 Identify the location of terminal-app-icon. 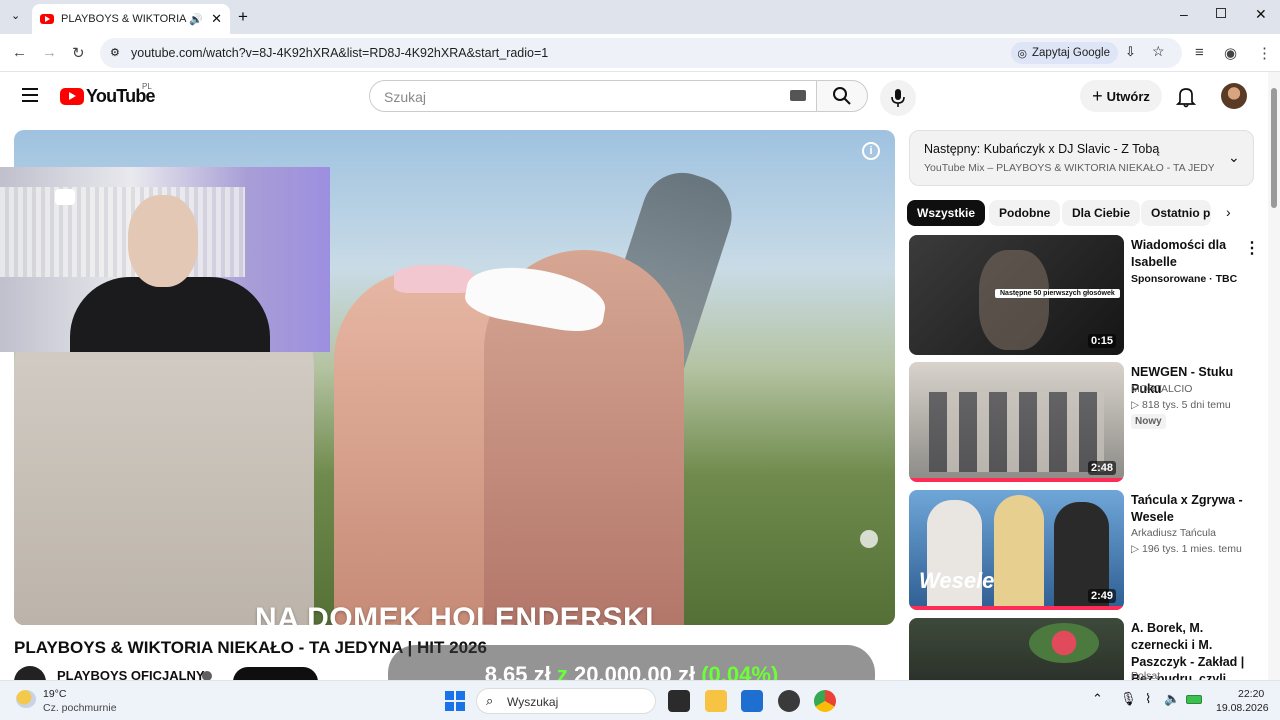
(679, 701).